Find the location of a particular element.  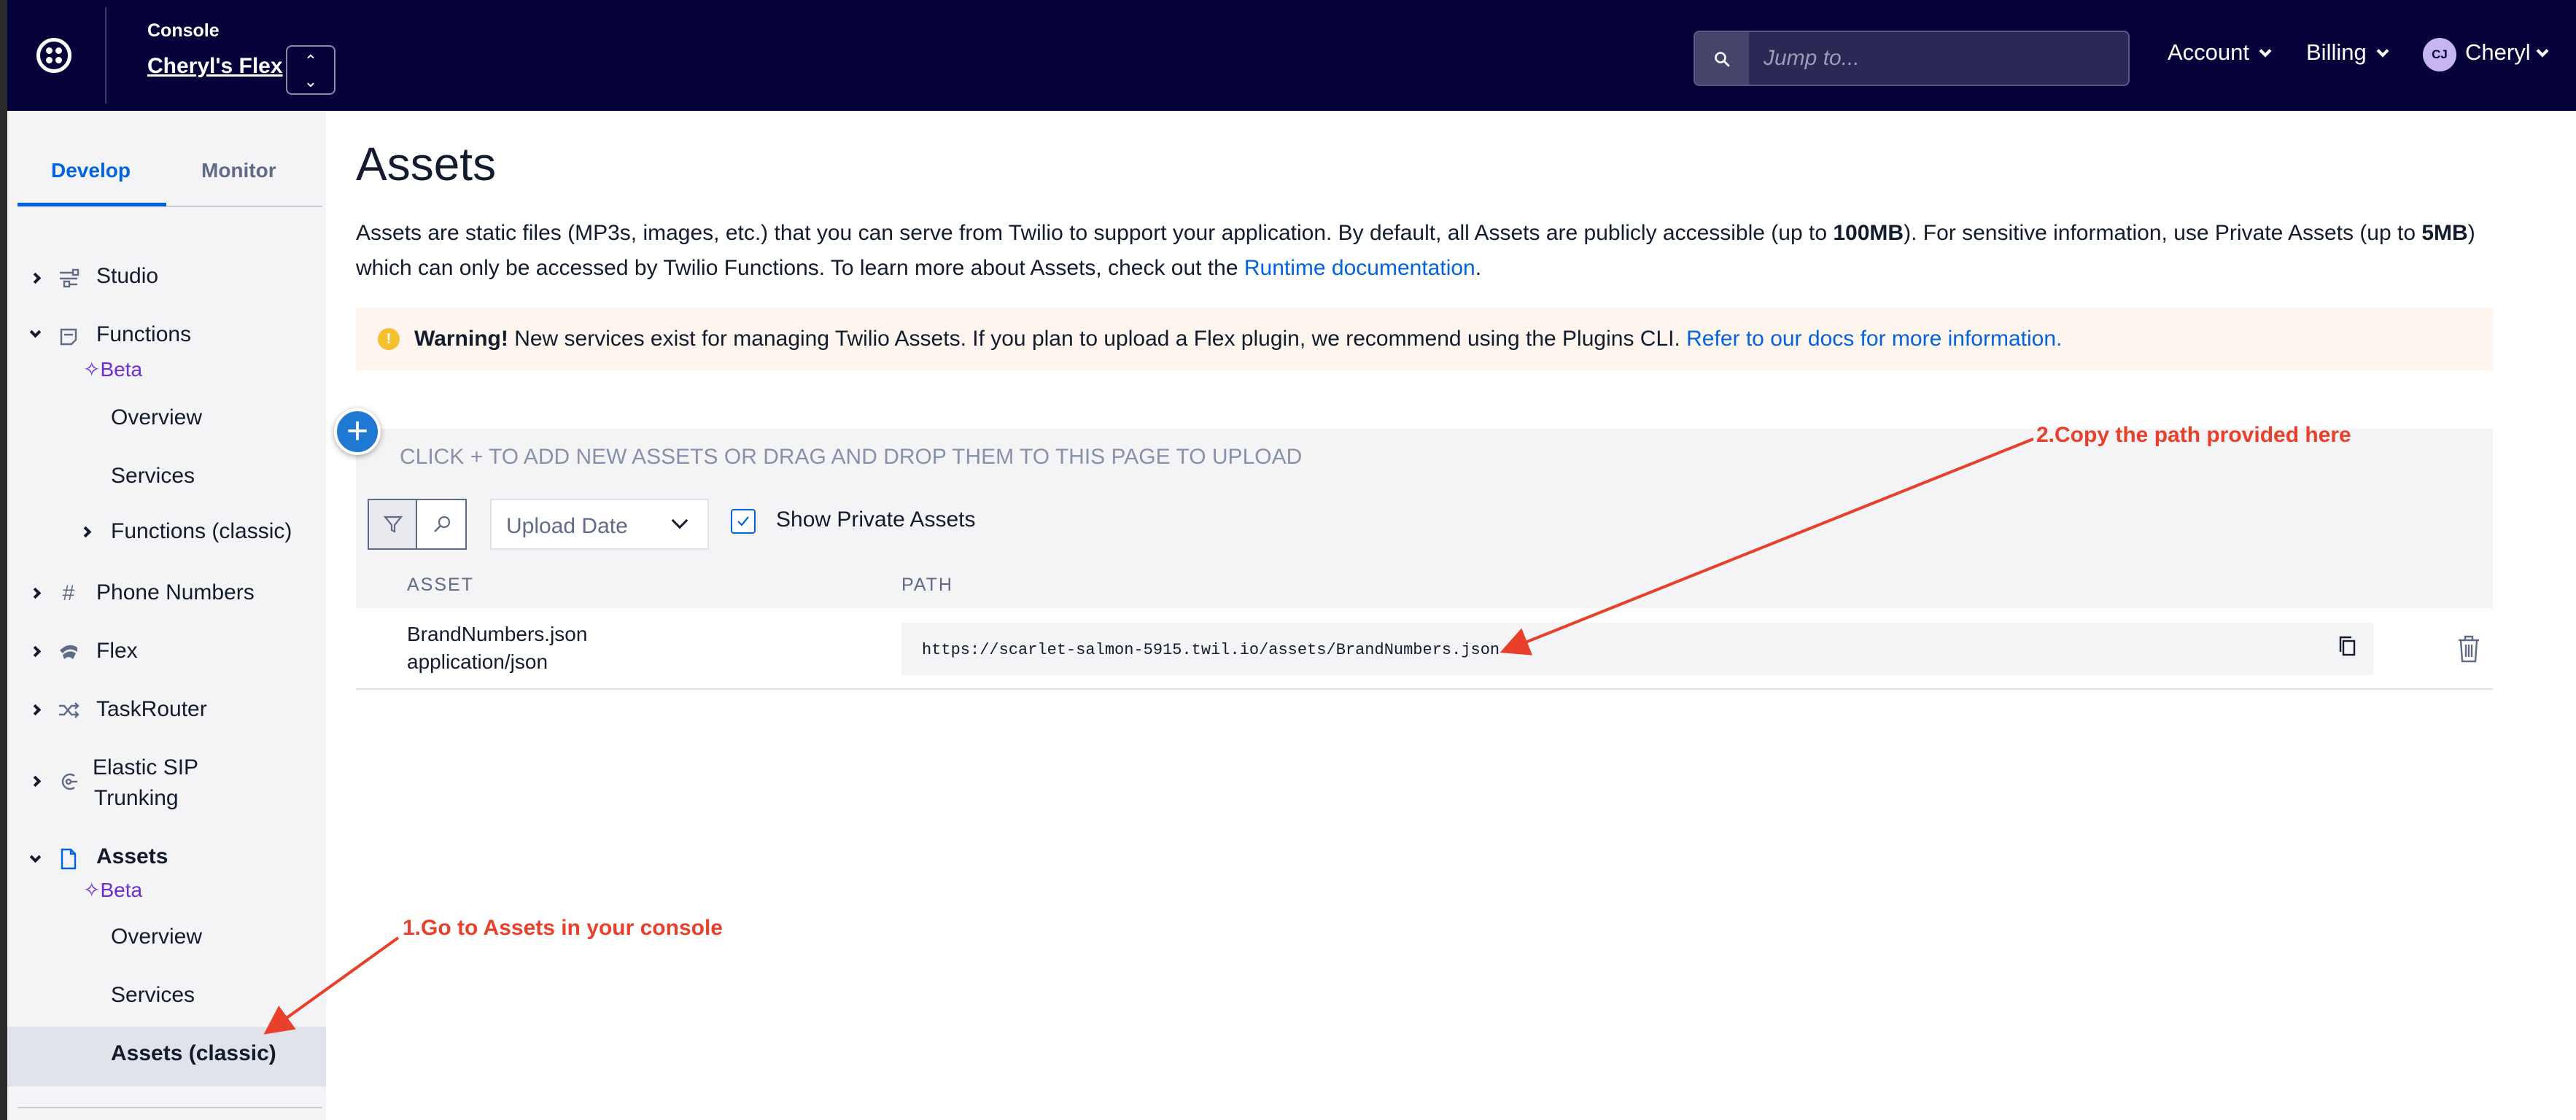

account-switcher-button: ⌃ ⌄ is located at coordinates (311, 70).